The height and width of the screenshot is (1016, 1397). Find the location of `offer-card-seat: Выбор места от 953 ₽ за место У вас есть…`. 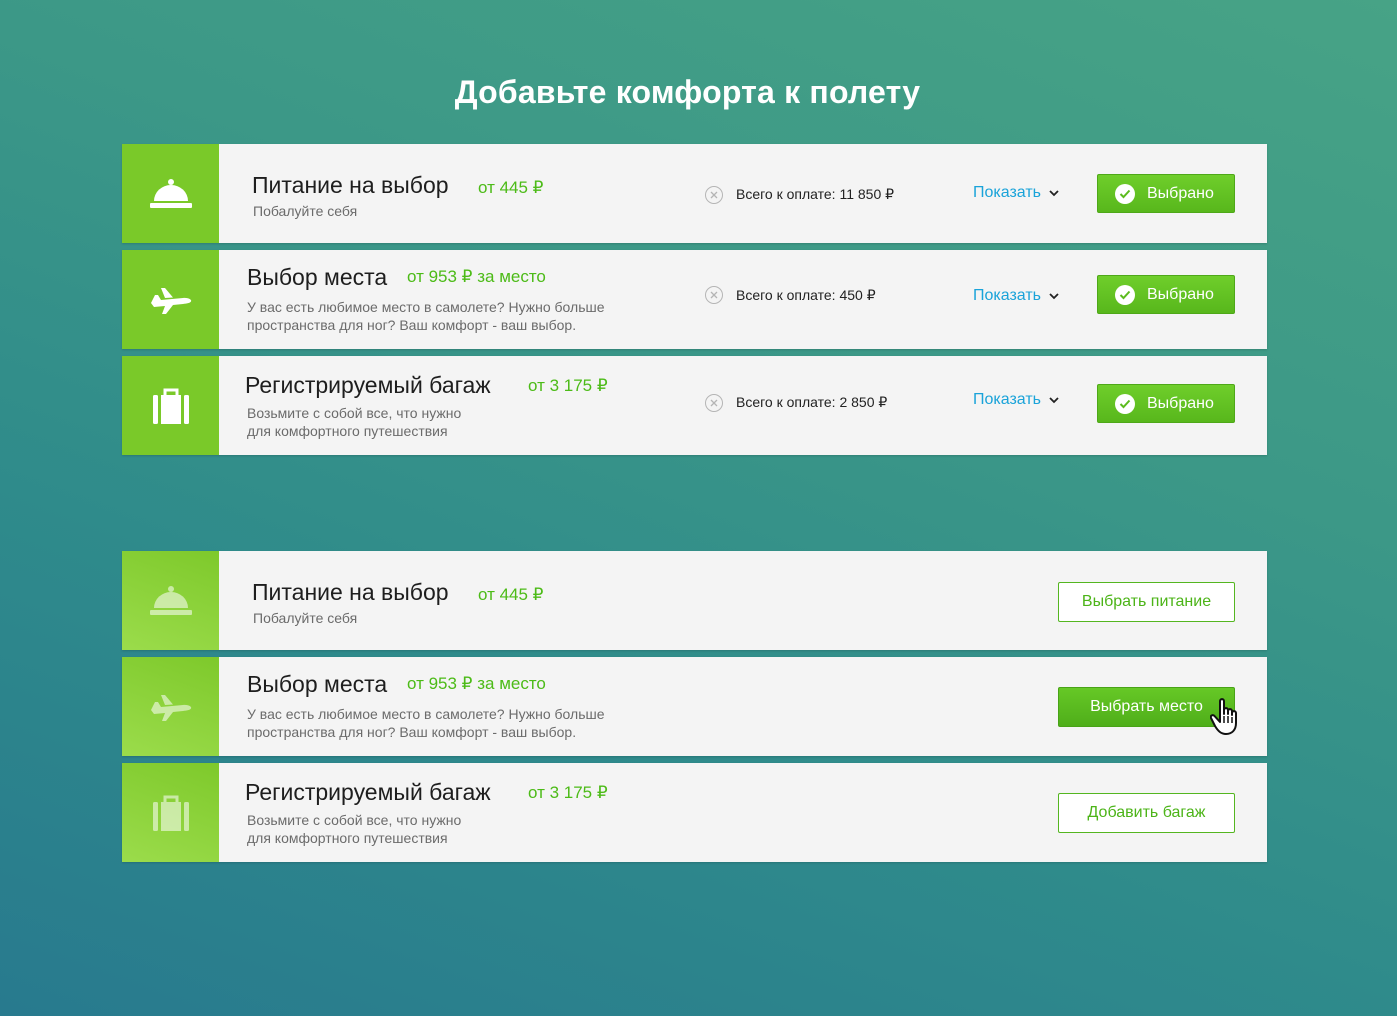

offer-card-seat: Выбор места от 953 ₽ за место У вас есть… is located at coordinates (694, 706).